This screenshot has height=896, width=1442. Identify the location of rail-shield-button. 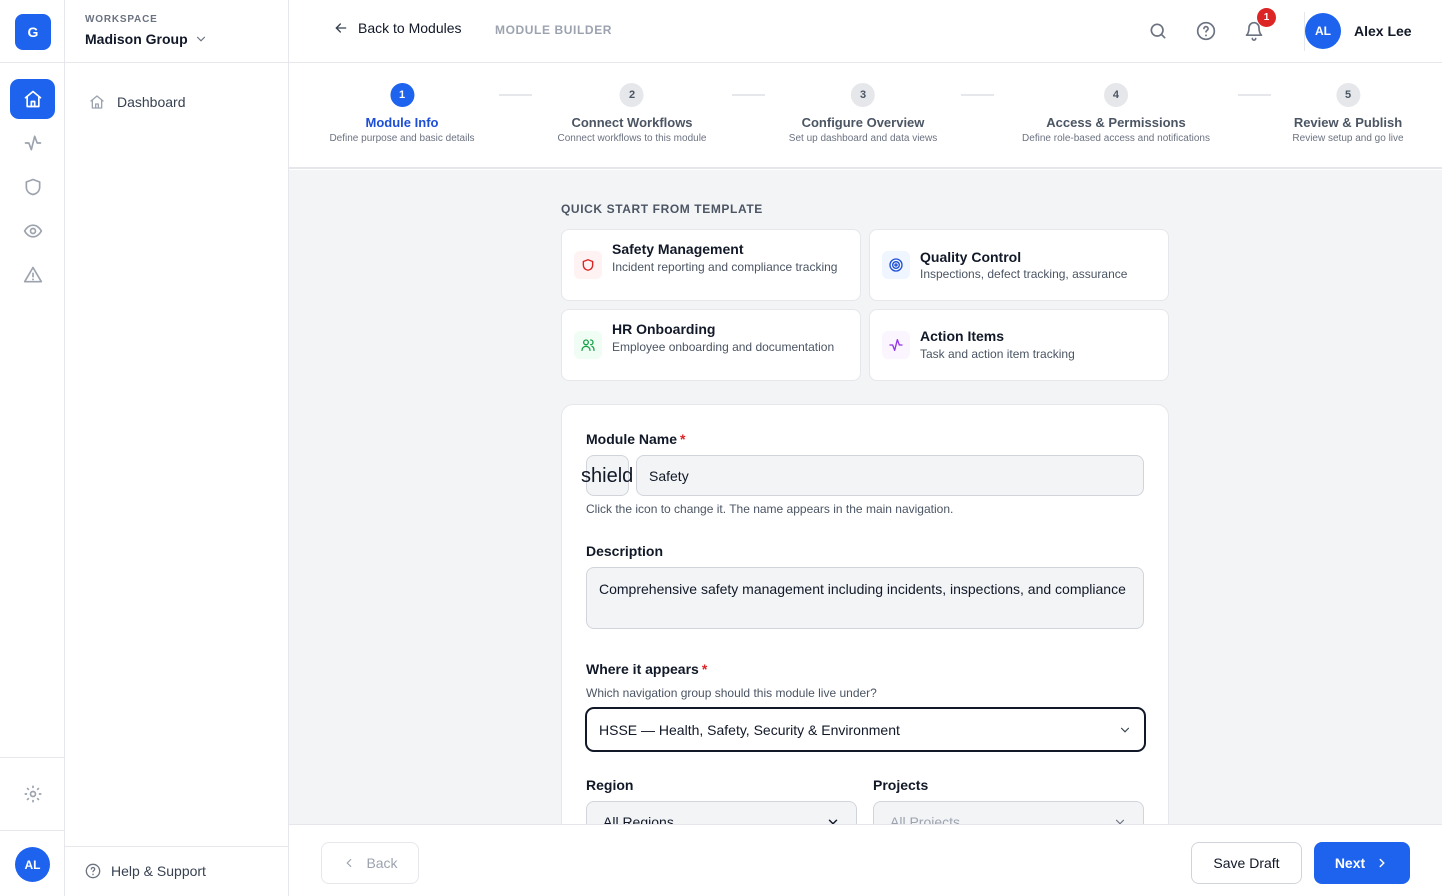
(32, 187).